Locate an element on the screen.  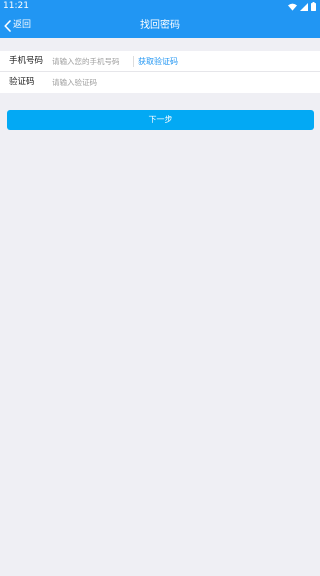
status-icons is located at coordinates (302, 6).